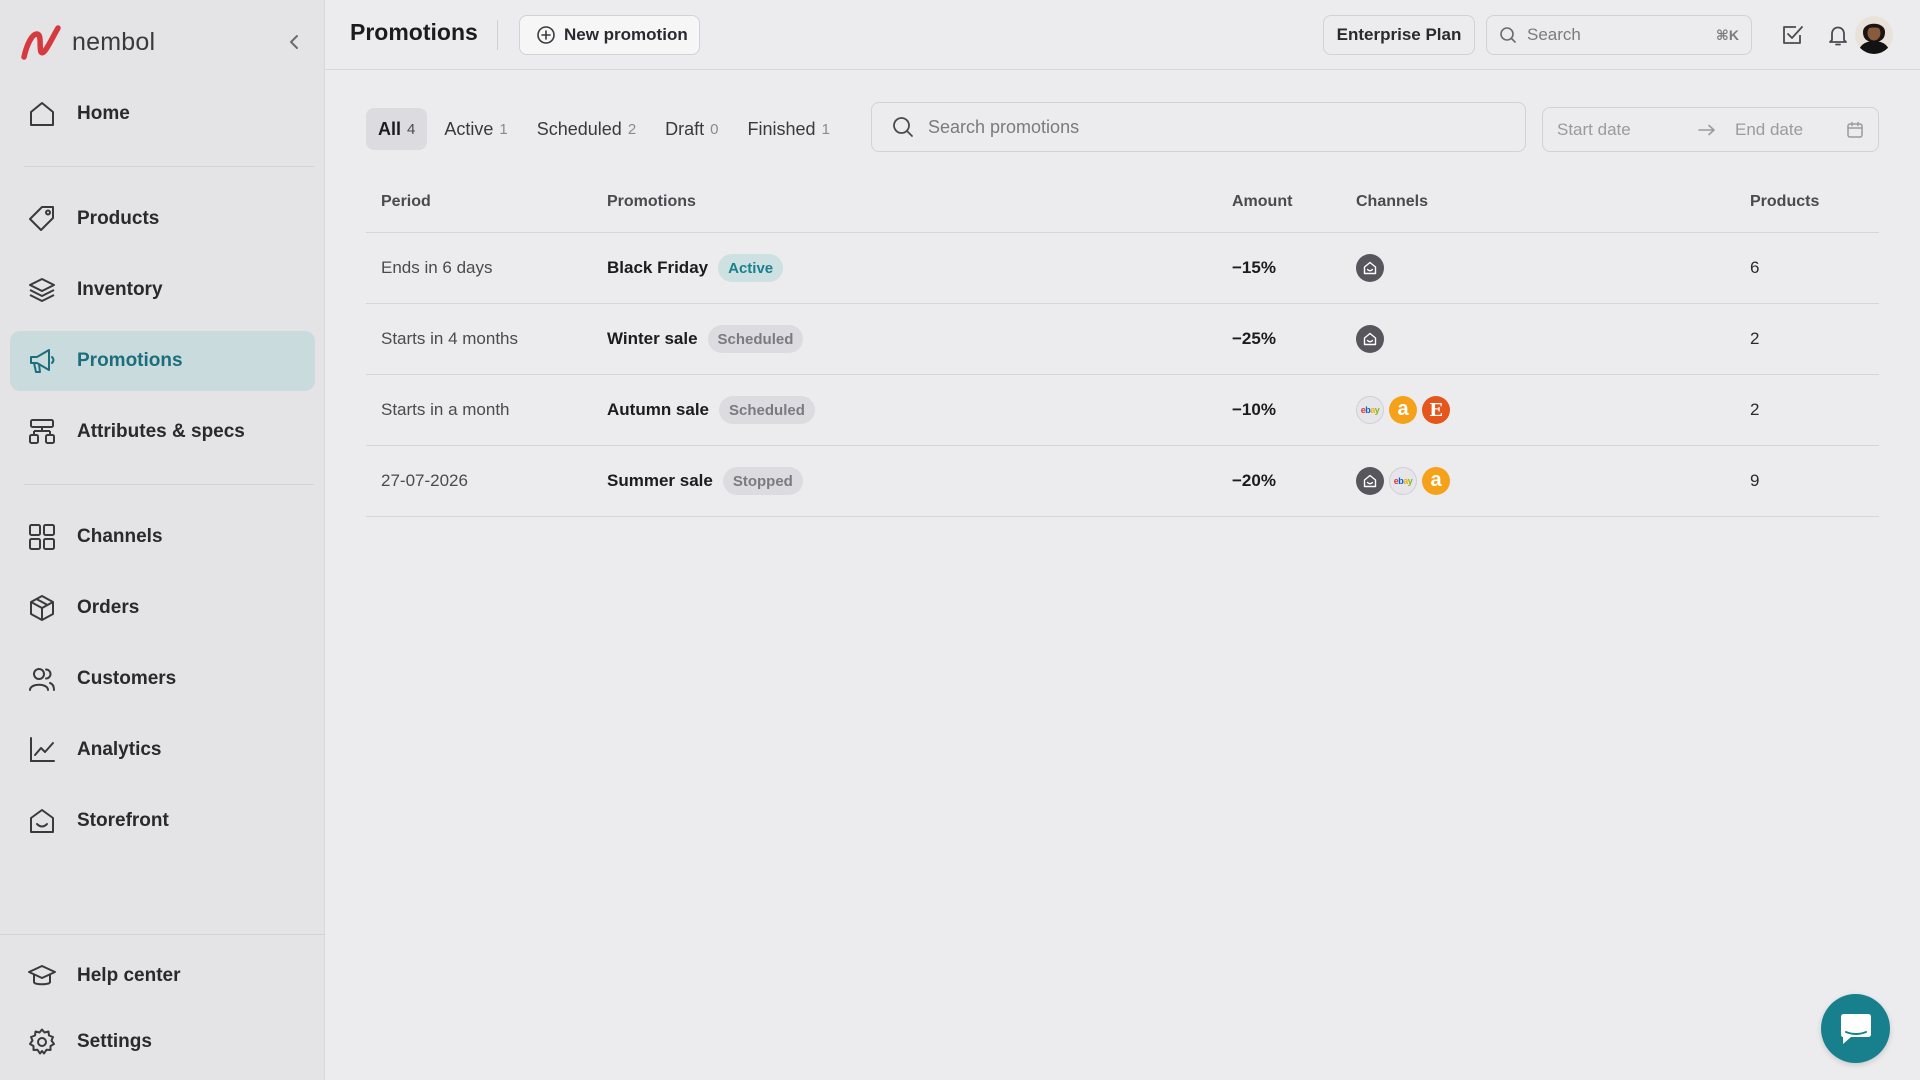  What do you see at coordinates (42, 821) in the screenshot?
I see `storefront-icon` at bounding box center [42, 821].